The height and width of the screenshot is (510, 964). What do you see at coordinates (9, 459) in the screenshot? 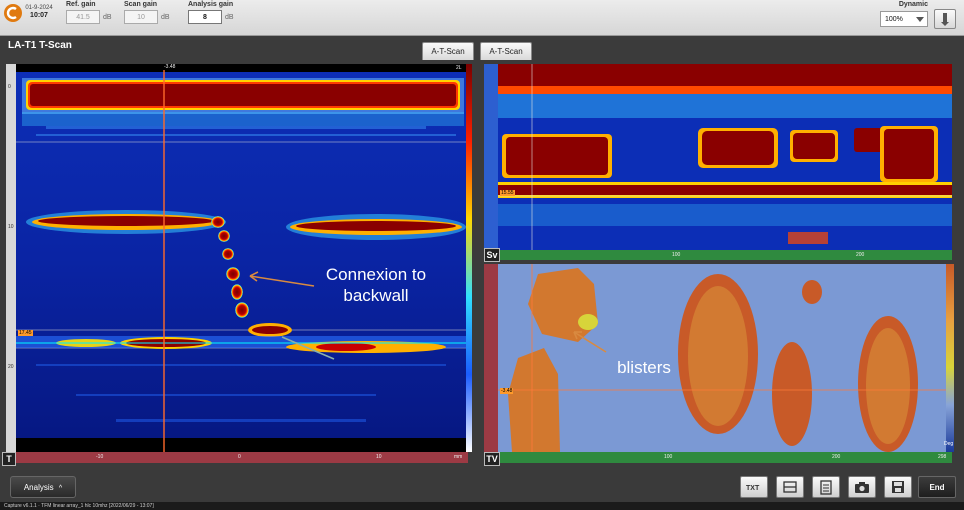
I see `tscan-badge: T` at bounding box center [9, 459].